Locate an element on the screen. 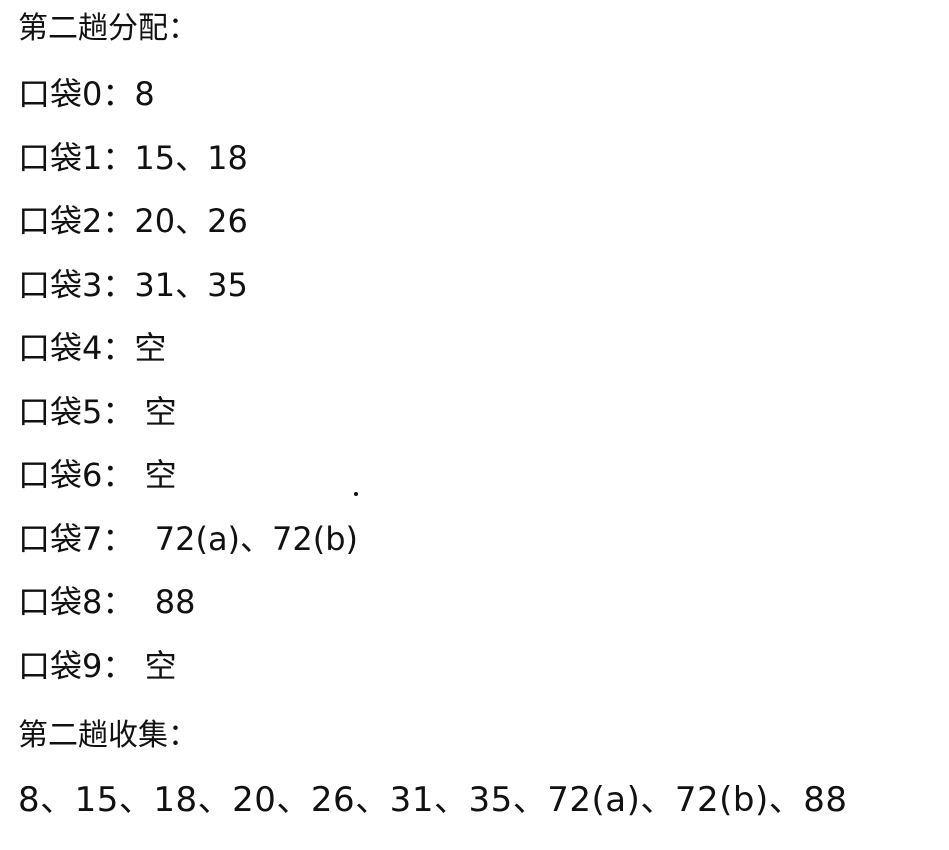 Image resolution: width=949 pixels, height=850 pixels. pocket-row: 口袋2：20、26 is located at coordinates (478, 237).